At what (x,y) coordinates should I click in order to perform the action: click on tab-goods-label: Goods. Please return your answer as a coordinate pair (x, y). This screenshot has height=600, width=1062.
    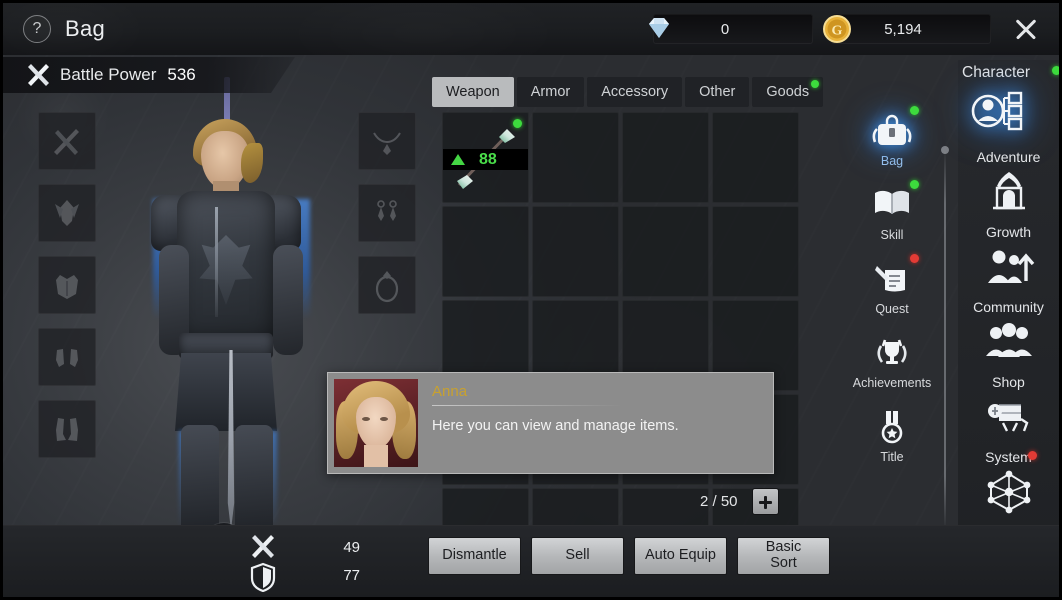
    Looking at the image, I should click on (788, 92).